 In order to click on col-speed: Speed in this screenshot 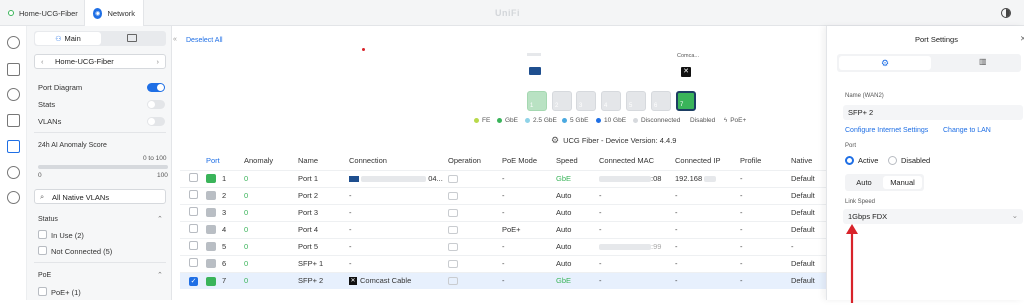, I will do `click(577, 161)`.